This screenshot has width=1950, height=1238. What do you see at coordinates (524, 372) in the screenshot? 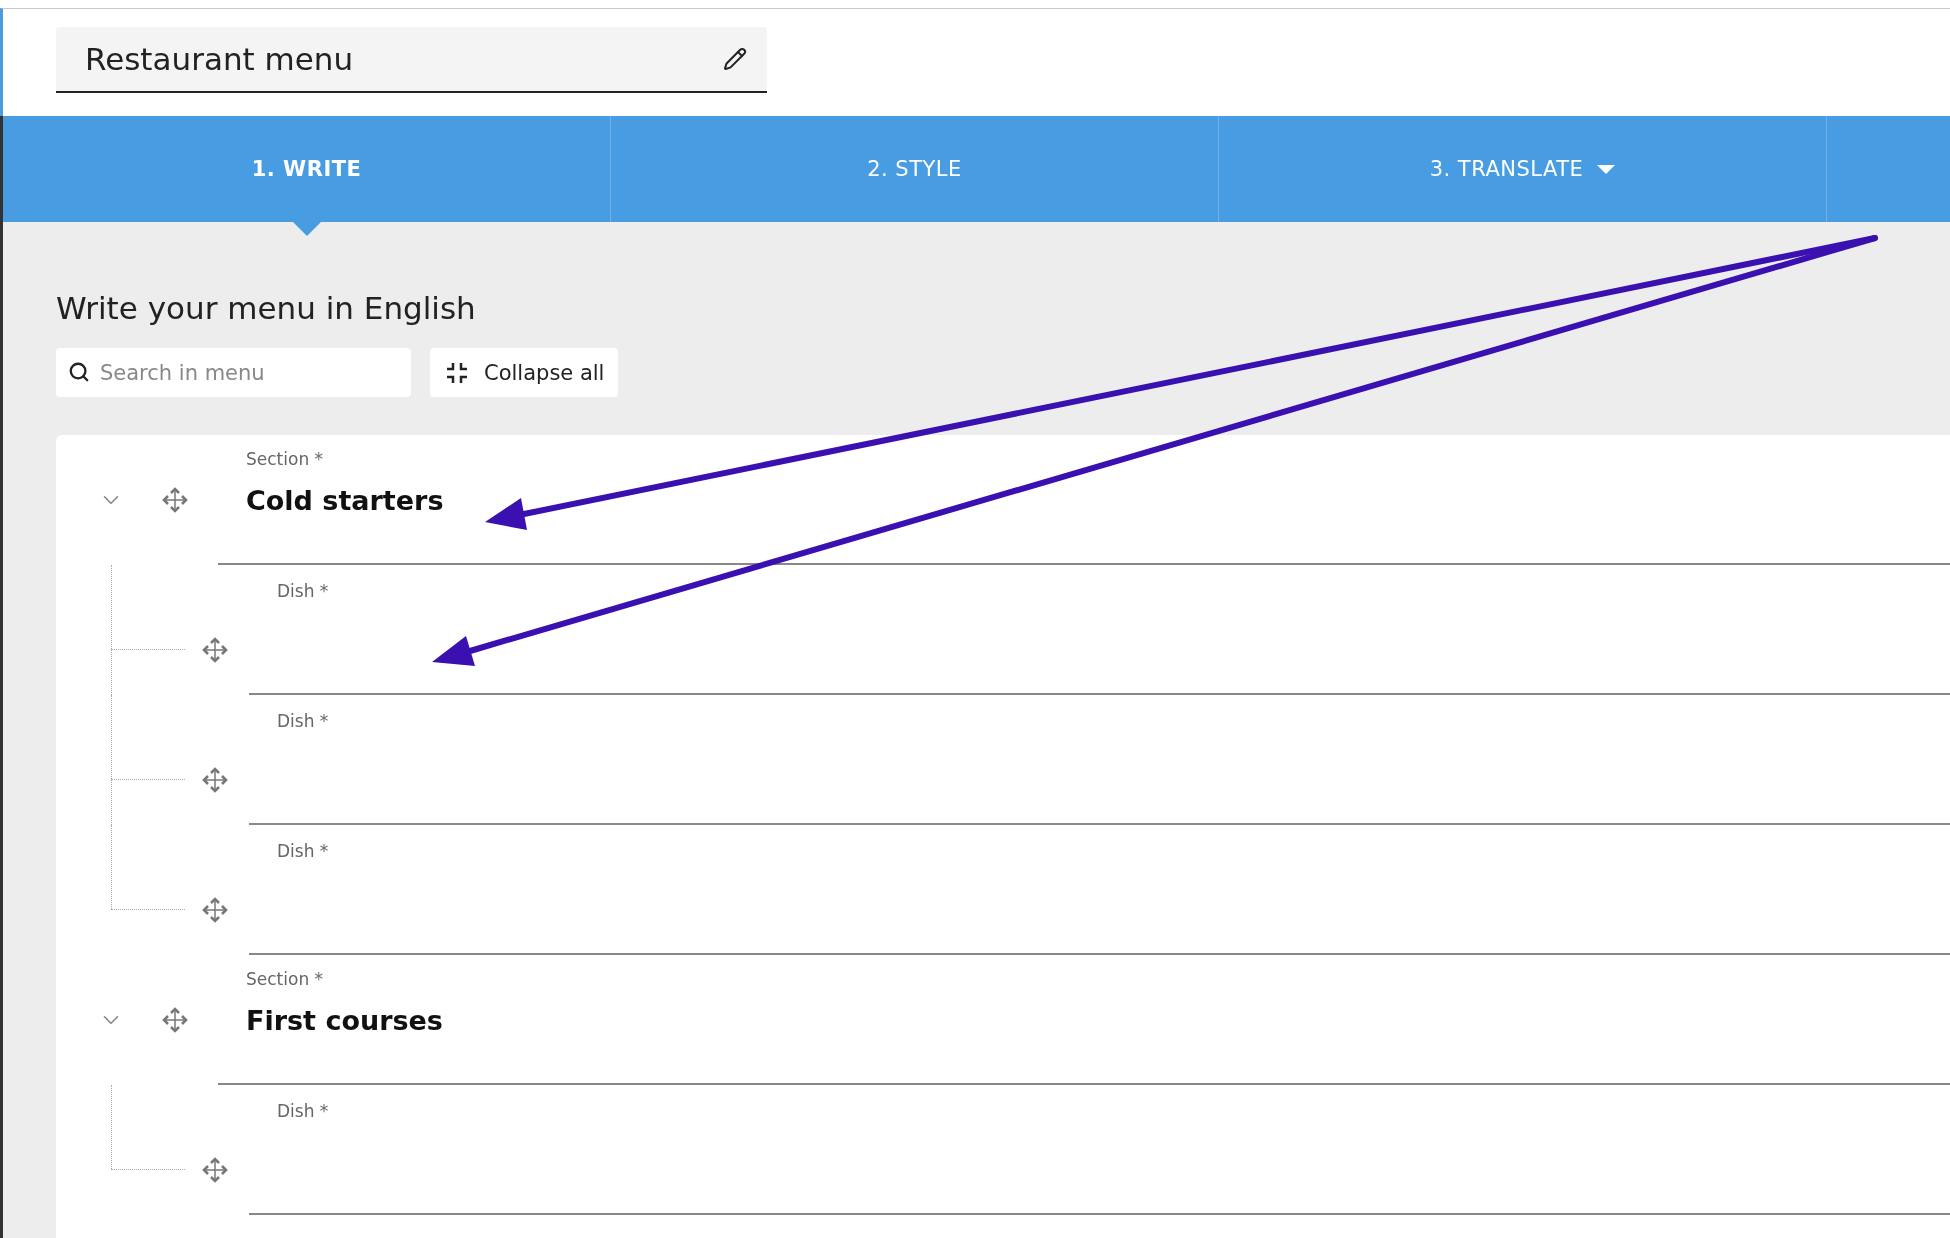
I see `collapse-all-button: Collapse all` at bounding box center [524, 372].